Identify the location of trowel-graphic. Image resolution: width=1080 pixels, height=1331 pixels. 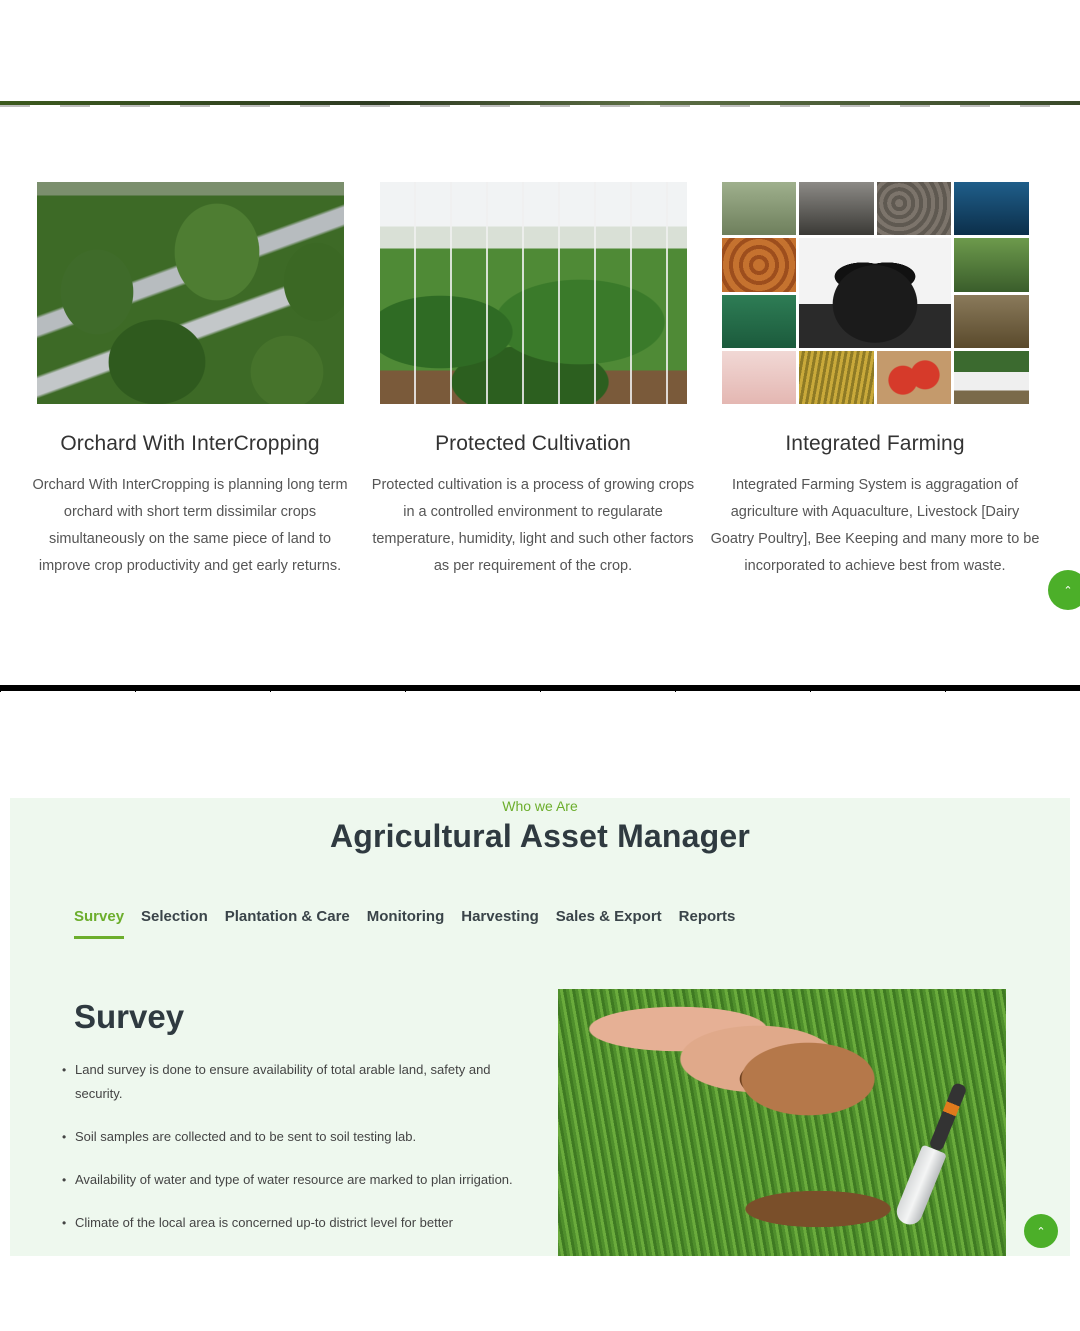
(932, 1154).